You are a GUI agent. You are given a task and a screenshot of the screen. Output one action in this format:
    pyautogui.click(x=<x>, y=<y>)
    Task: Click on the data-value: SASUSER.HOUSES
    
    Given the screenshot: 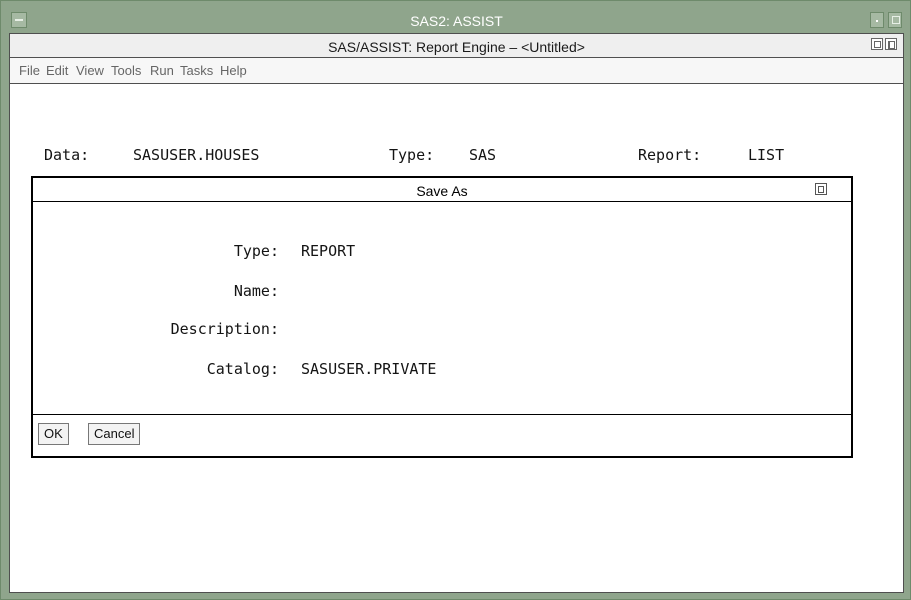 What is the action you would take?
    pyautogui.click(x=196, y=155)
    